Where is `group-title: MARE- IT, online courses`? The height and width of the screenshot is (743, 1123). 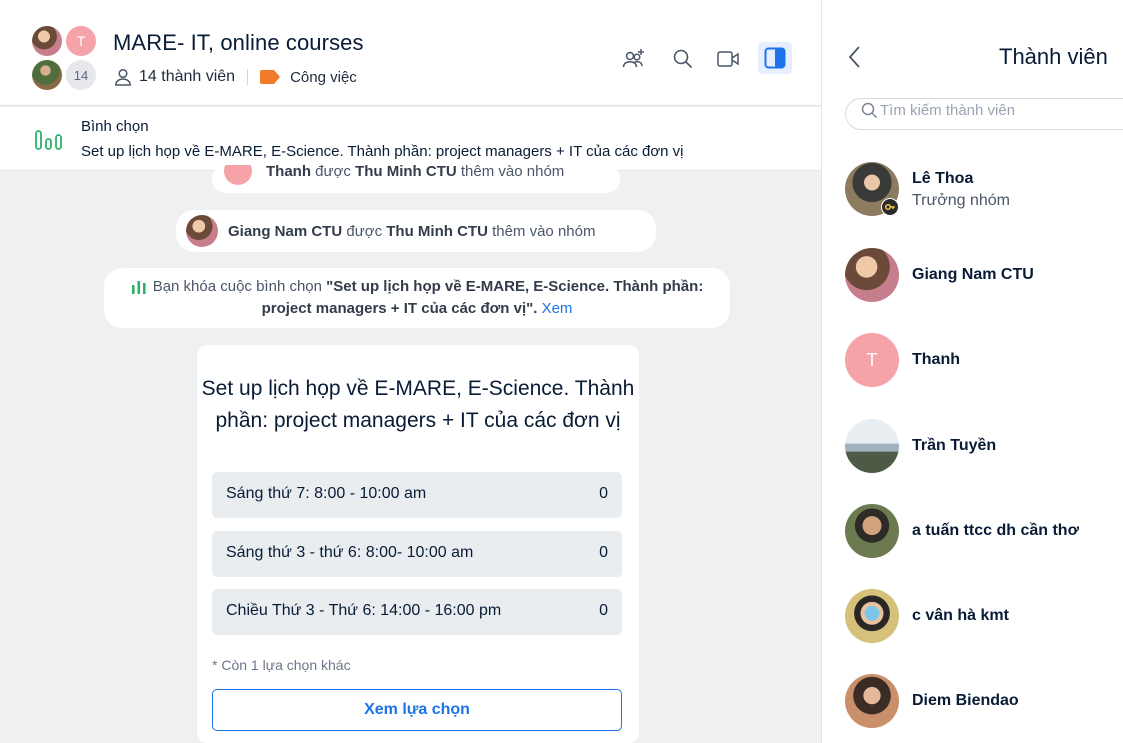 group-title: MARE- IT, online courses is located at coordinates (238, 42).